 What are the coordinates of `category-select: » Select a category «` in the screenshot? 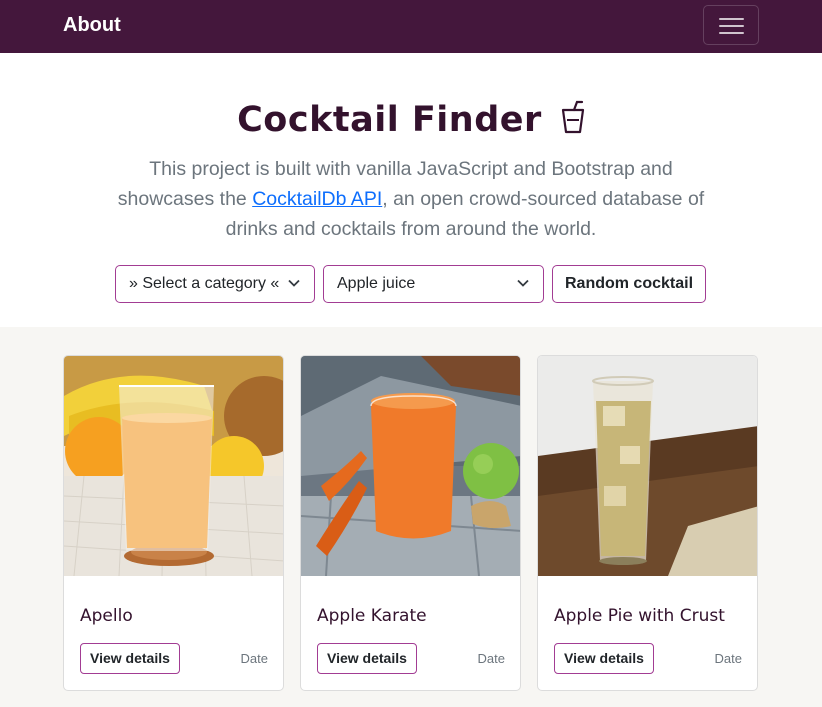 It's located at (215, 284).